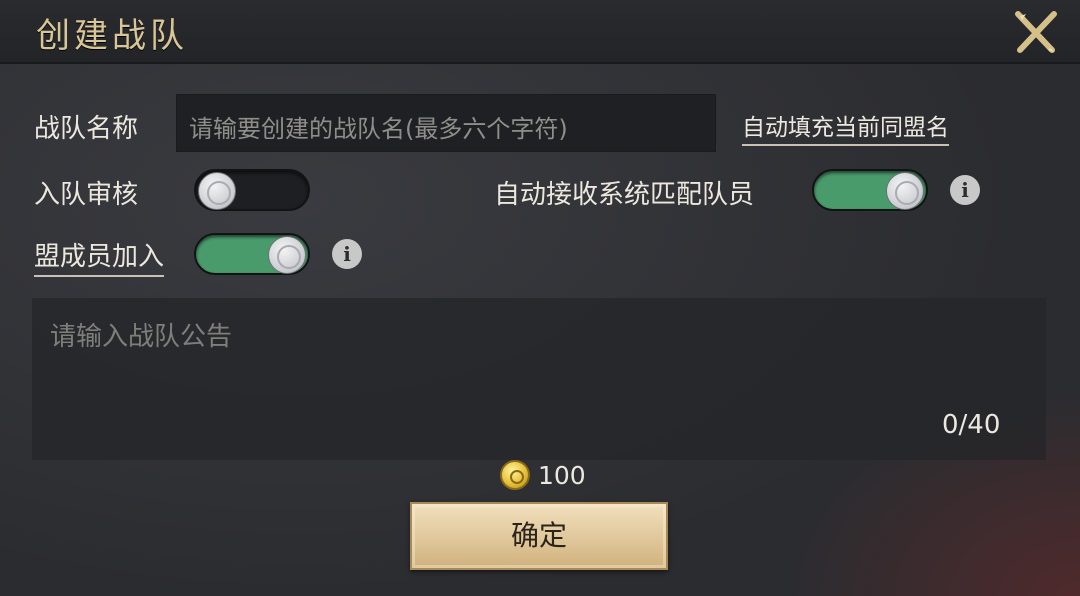 The image size is (1080, 596). Describe the element at coordinates (252, 190) in the screenshot. I see `join-review-toggle` at that location.